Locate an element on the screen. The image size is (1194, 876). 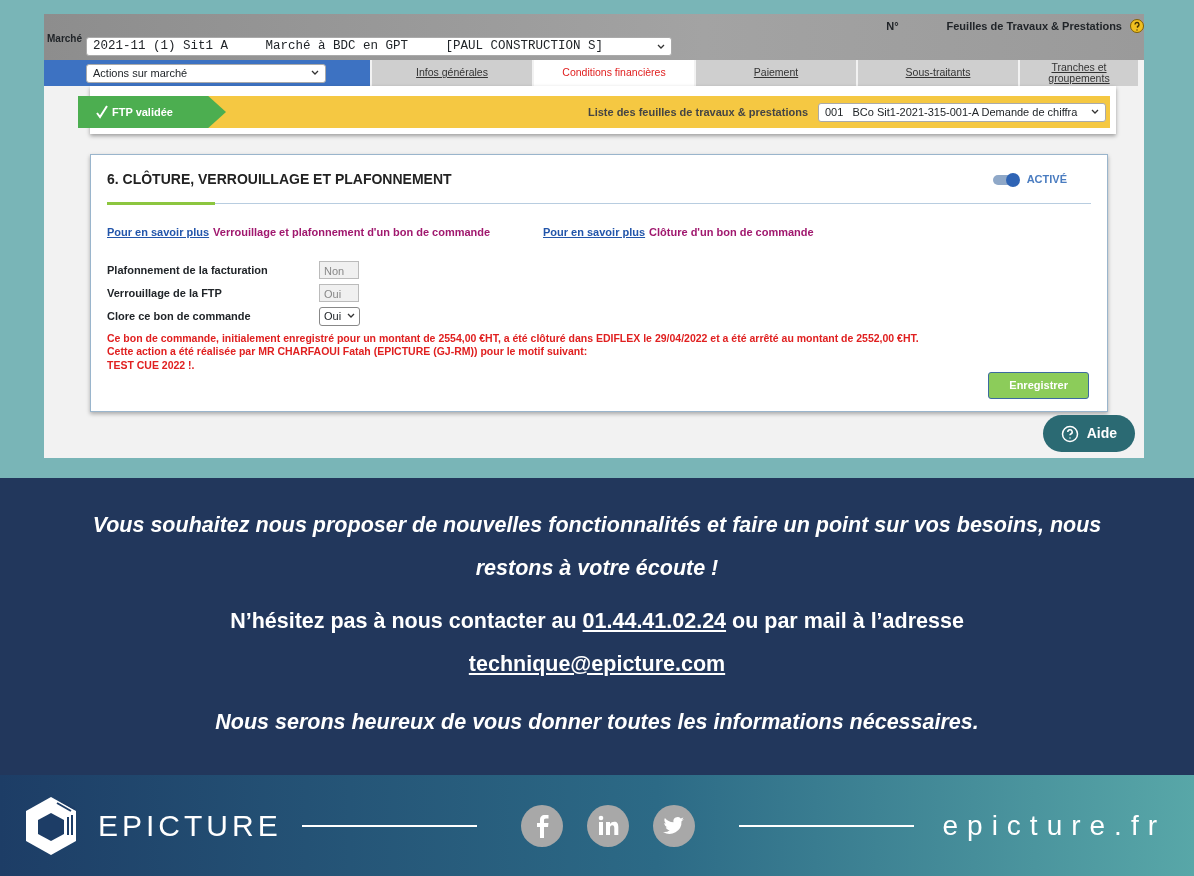
market-label: Marché is located at coordinates (64, 38).